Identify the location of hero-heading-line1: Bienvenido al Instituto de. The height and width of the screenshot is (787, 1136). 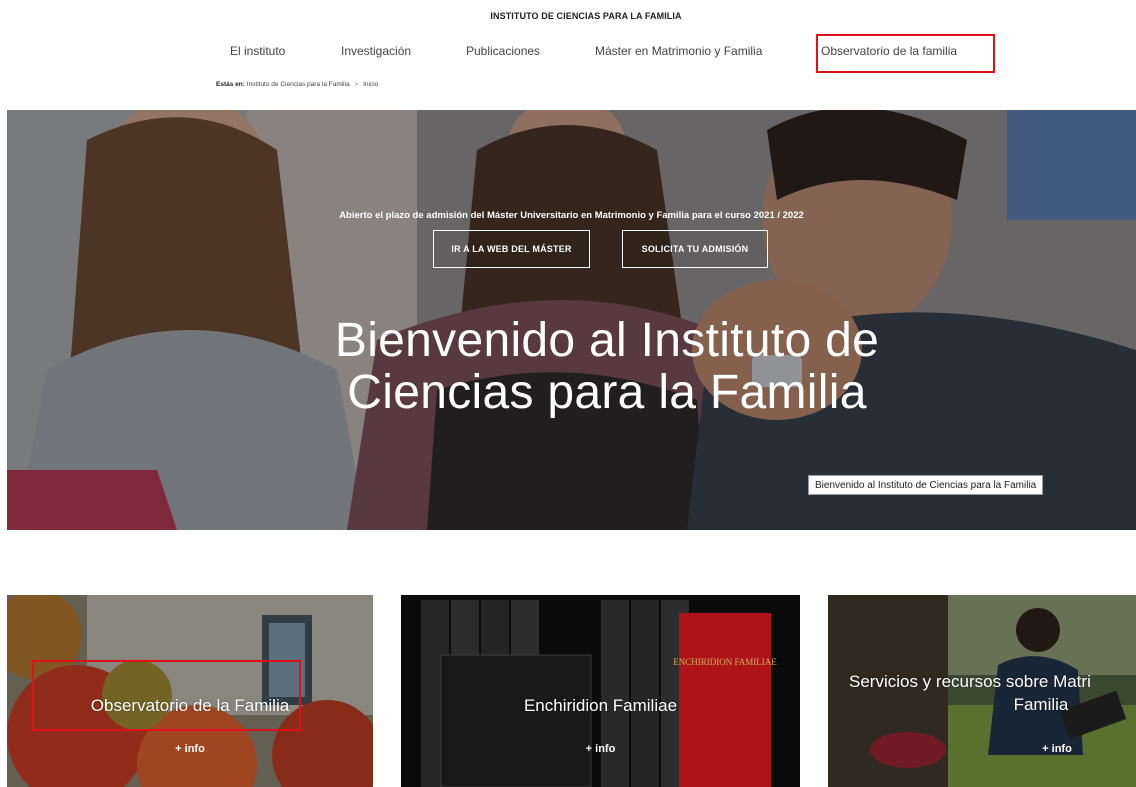
(607, 340).